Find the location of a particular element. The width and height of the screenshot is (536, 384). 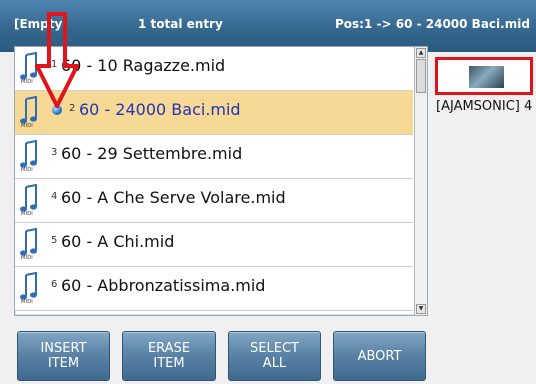

item-name: 60 - Abbronzatissima.mid is located at coordinates (163, 285).